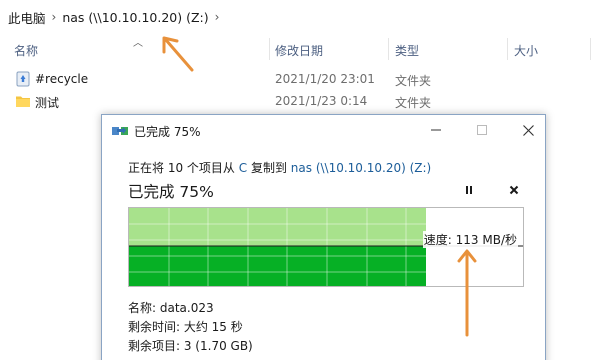 This screenshot has height=360, width=616. I want to click on recycle-folder-icon, so click(23, 79).